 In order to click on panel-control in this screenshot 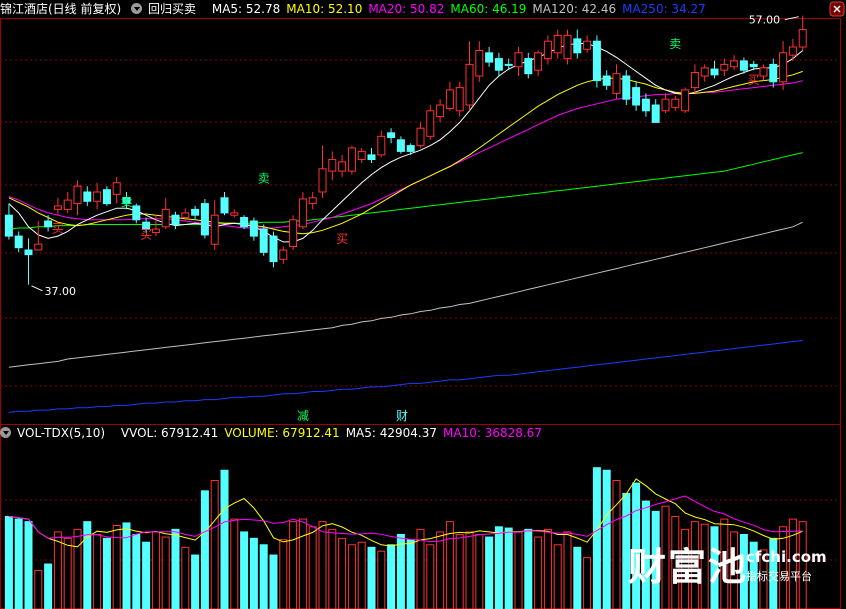, I will do `click(837, 9)`.